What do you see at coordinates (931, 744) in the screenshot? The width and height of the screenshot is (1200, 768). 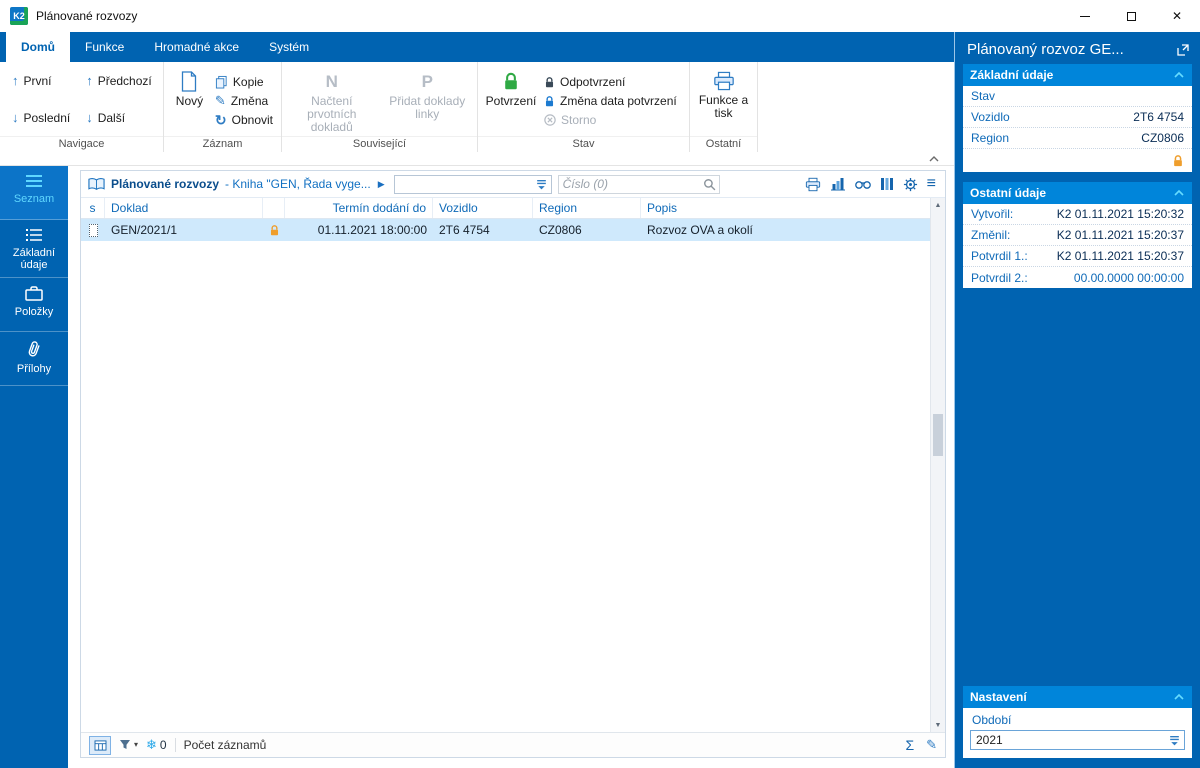 I see `edit-pencil-icon: ✎` at bounding box center [931, 744].